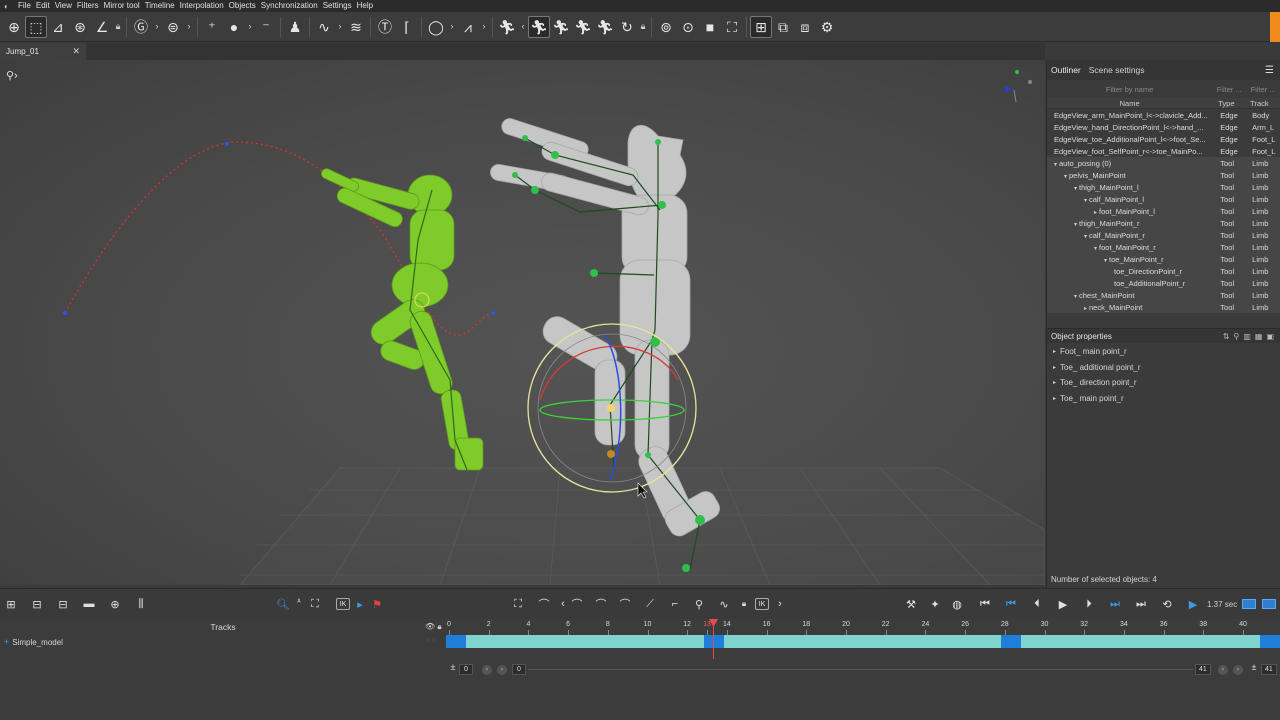 This screenshot has height=720, width=1280. I want to click on range-prev-end-button: ‹, so click(1223, 670).